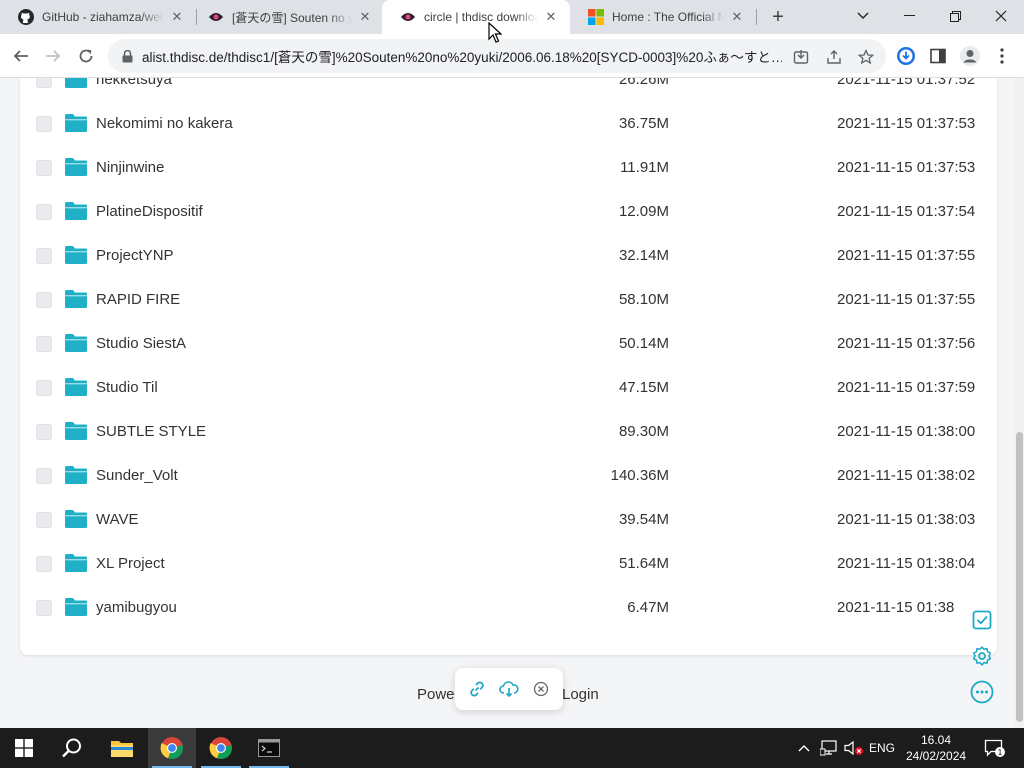  What do you see at coordinates (477, 689) in the screenshot?
I see `copy-link-icon` at bounding box center [477, 689].